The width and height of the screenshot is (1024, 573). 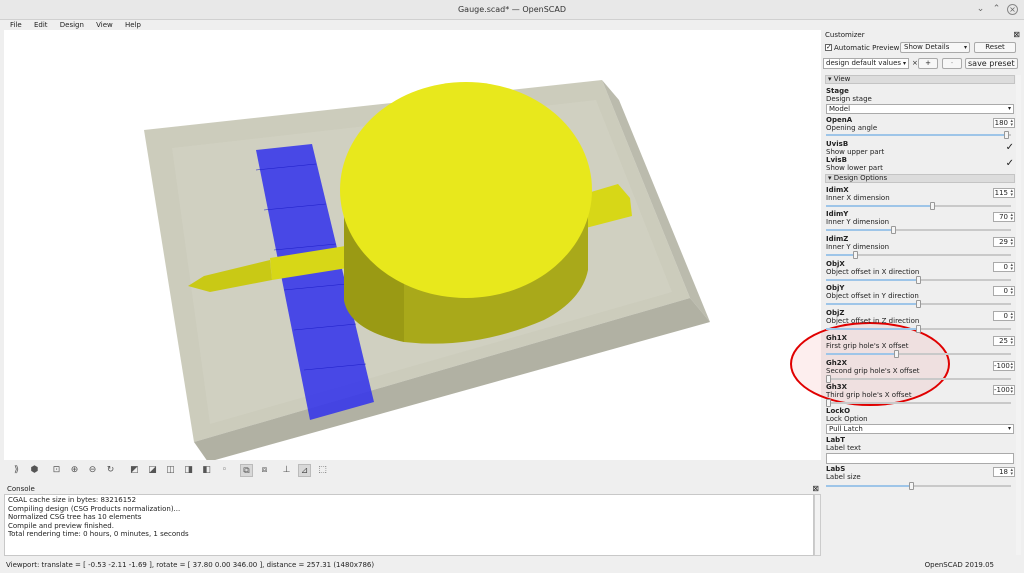 I want to click on idimZ-slider, so click(x=918, y=255).